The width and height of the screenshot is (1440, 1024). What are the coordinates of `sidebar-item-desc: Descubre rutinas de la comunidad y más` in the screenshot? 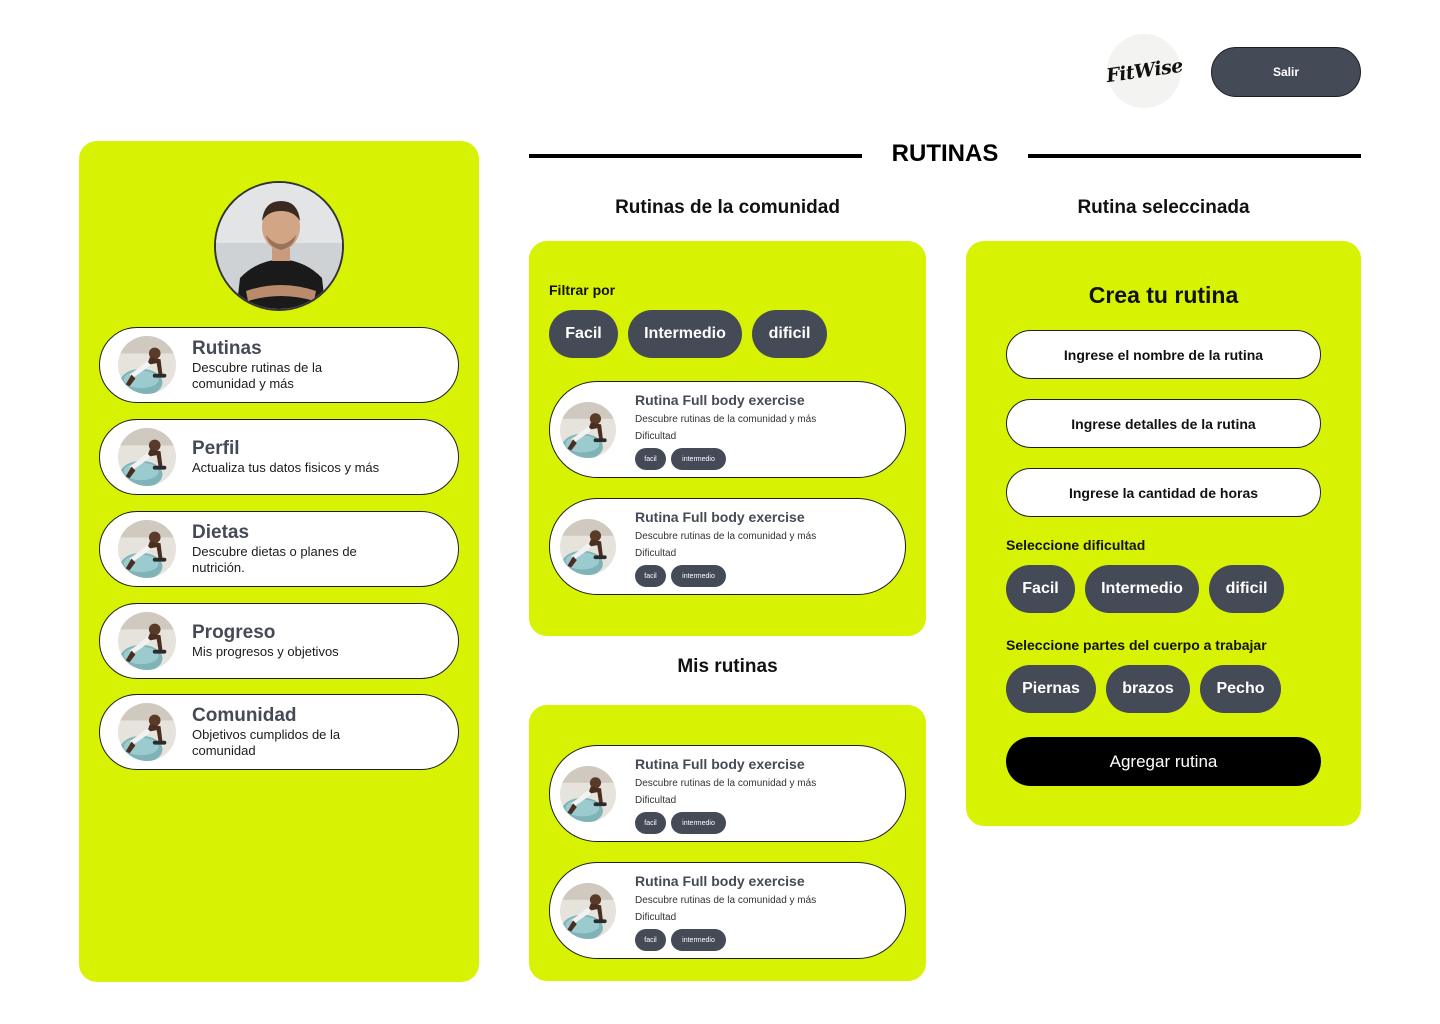 It's located at (257, 375).